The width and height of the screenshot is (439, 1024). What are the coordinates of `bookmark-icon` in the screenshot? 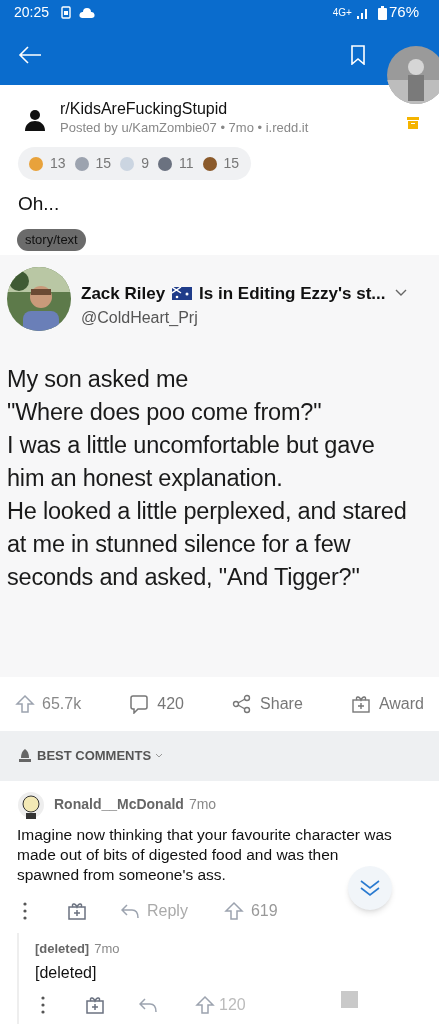 It's located at (358, 55).